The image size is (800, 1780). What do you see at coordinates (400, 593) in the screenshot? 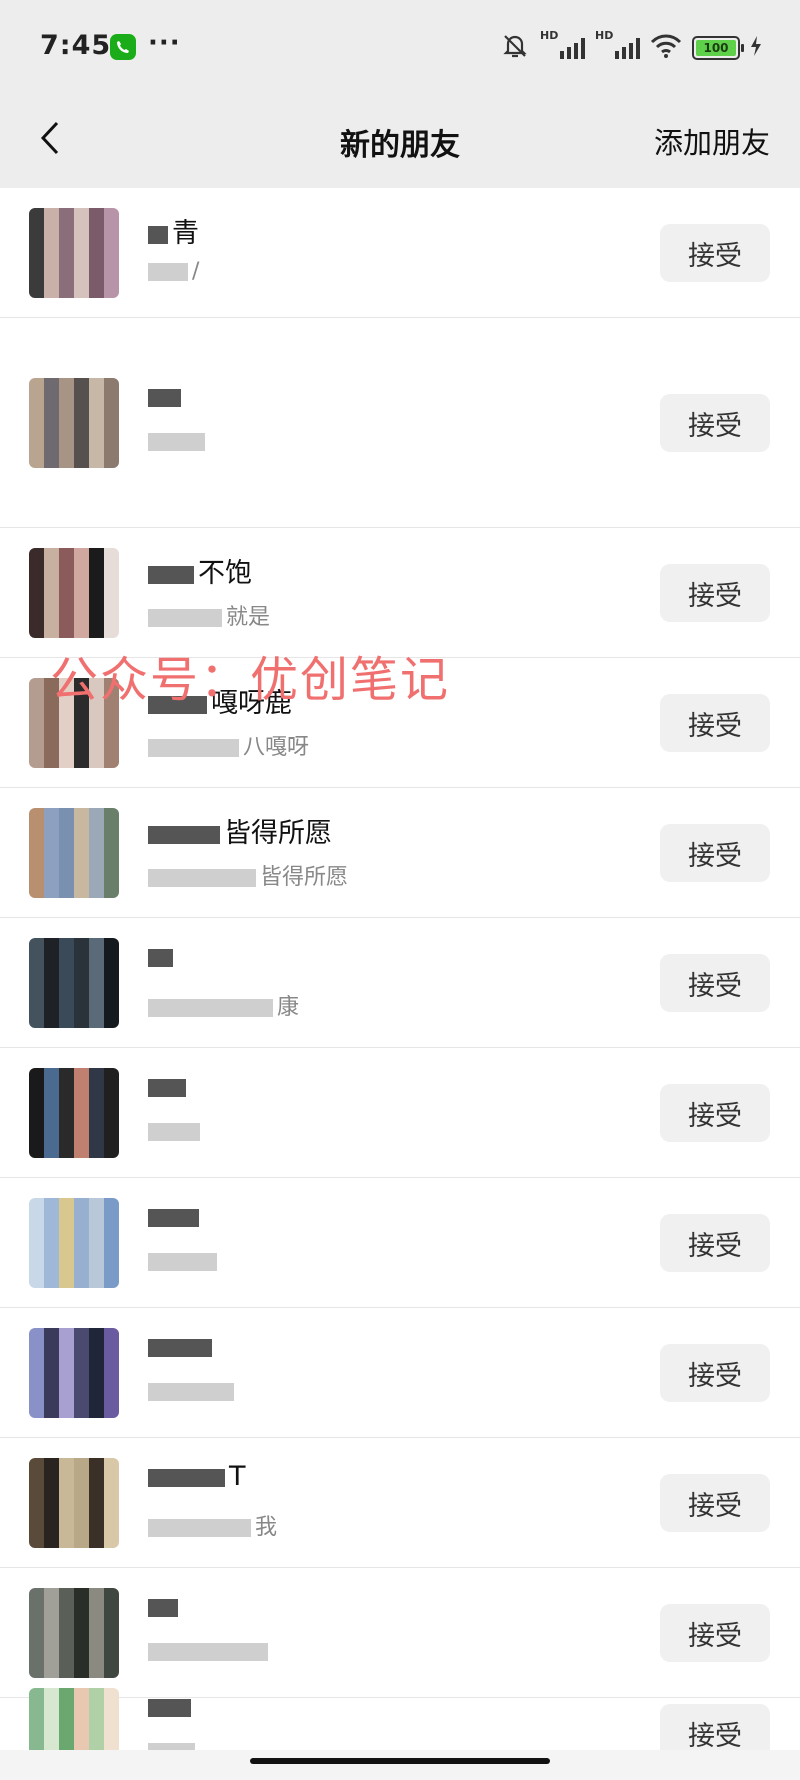
I see `friend-request-row: 不饱 就是 接受` at bounding box center [400, 593].